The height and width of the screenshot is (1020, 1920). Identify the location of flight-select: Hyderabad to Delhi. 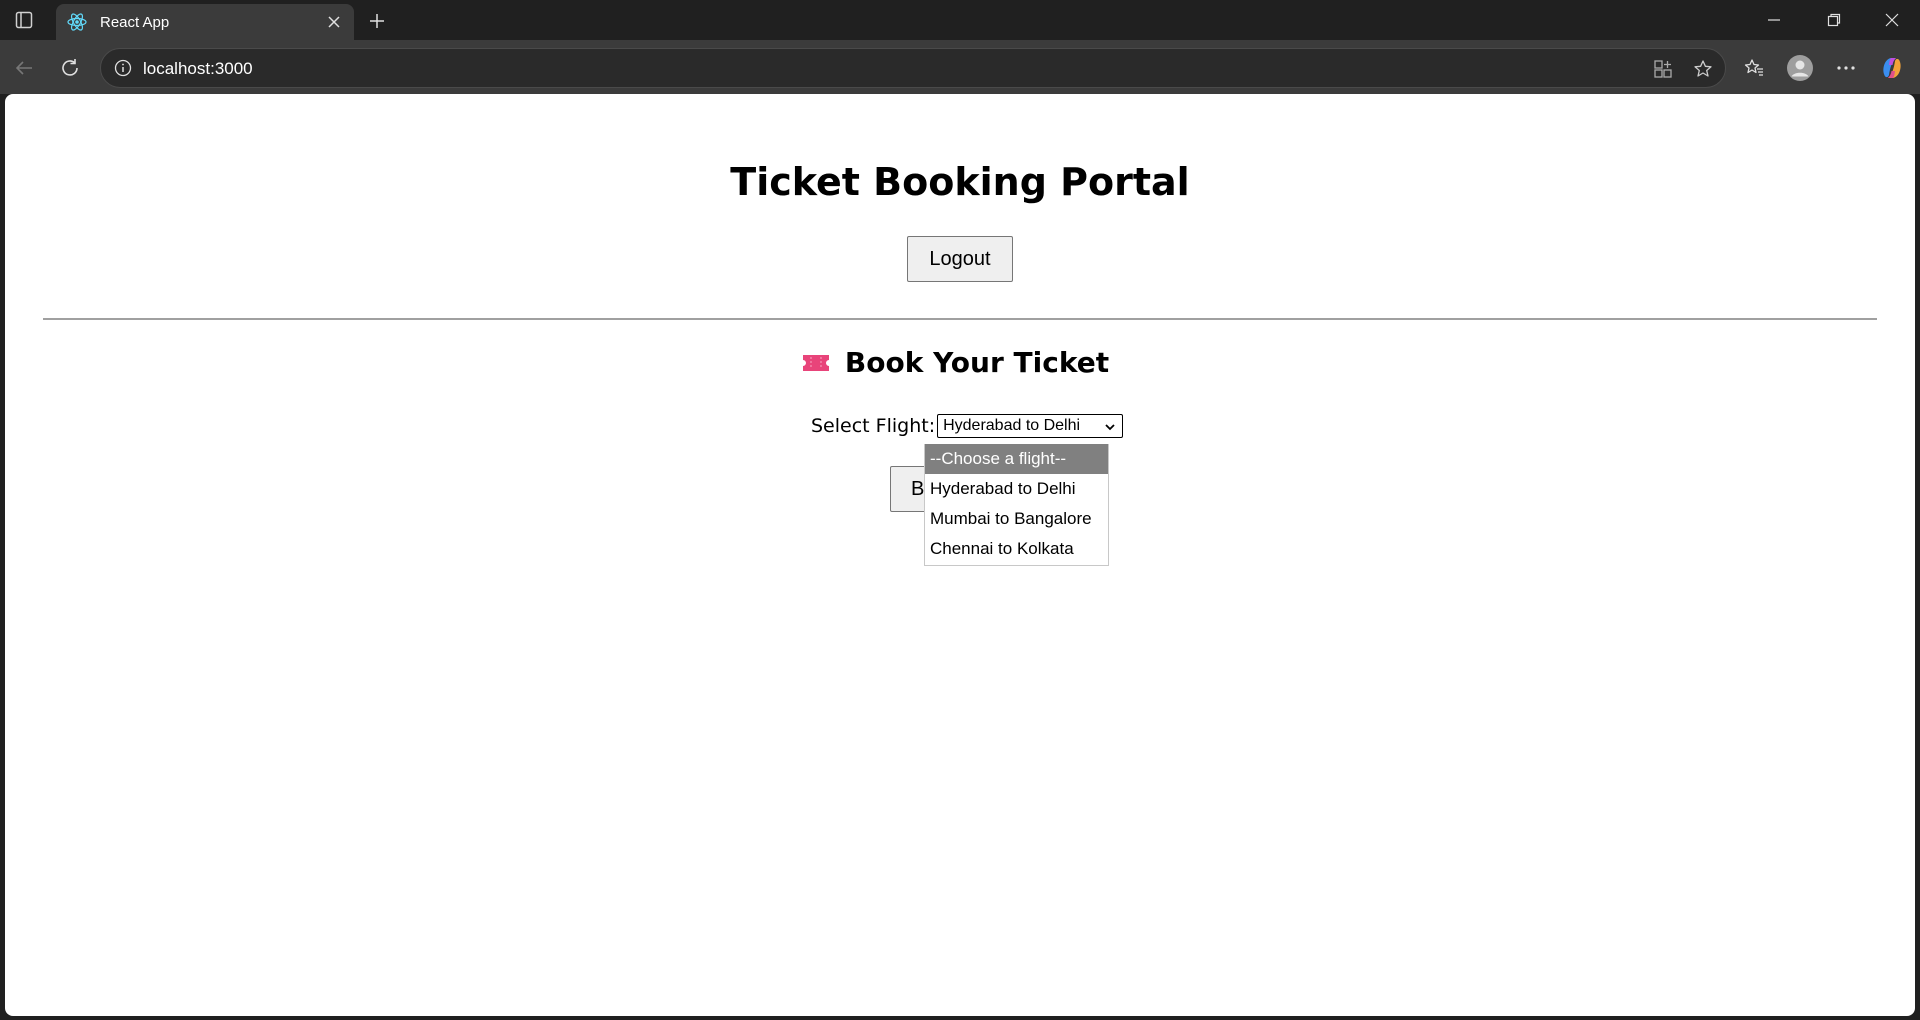
(1030, 426).